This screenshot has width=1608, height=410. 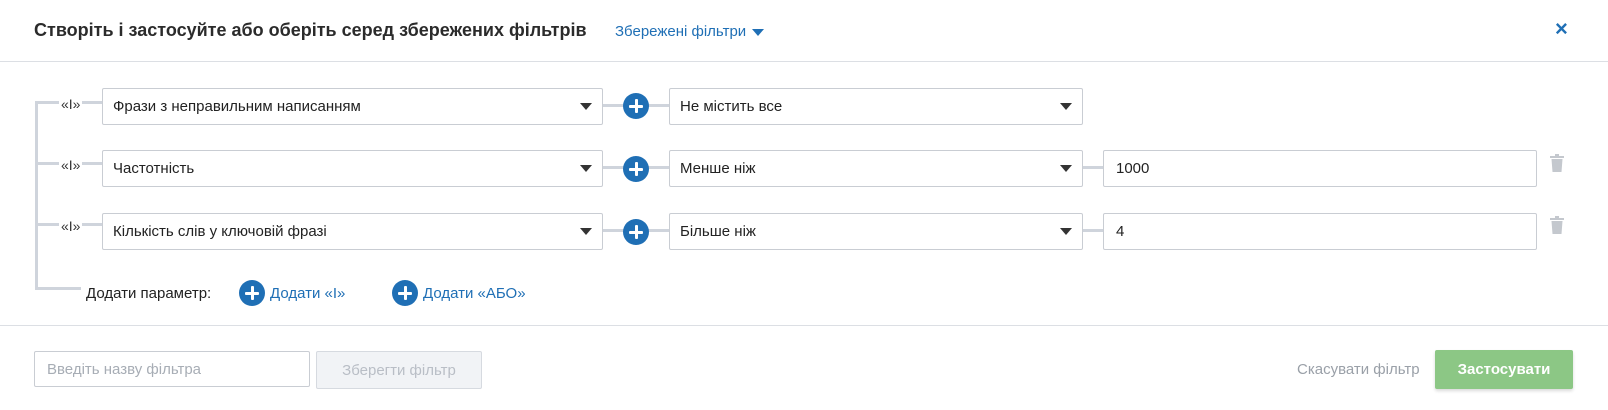 What do you see at coordinates (731, 106) in the screenshot?
I see `condition-select-value: Не містить все` at bounding box center [731, 106].